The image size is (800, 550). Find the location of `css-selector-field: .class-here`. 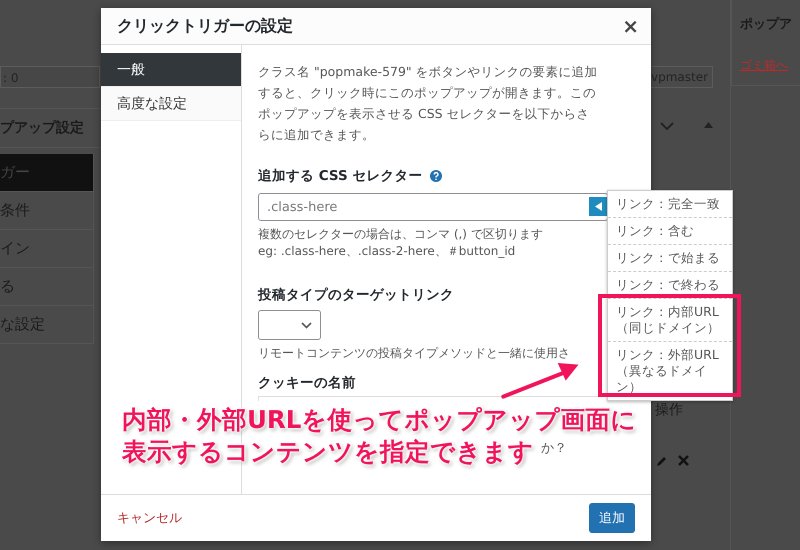

css-selector-field: .class-here is located at coordinates (433, 207).